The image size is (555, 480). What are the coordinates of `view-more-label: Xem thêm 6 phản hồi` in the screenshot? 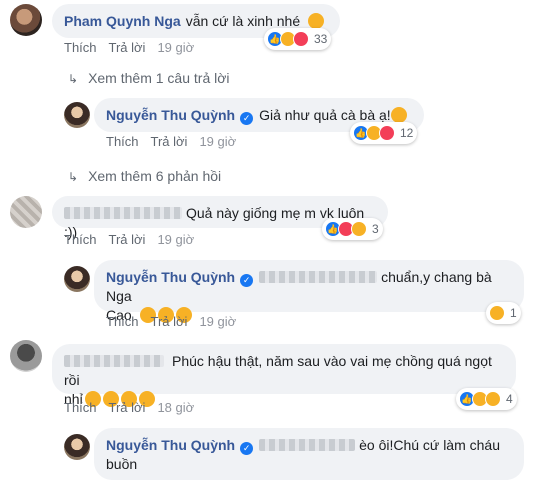 It's located at (155, 176).